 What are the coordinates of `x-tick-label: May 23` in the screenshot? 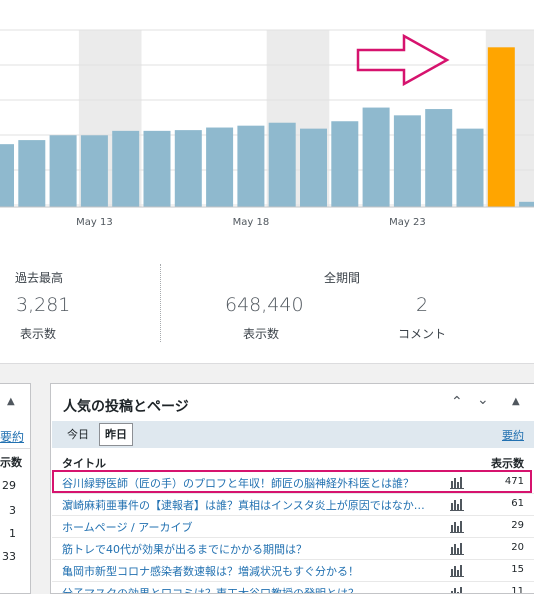 It's located at (407, 222).